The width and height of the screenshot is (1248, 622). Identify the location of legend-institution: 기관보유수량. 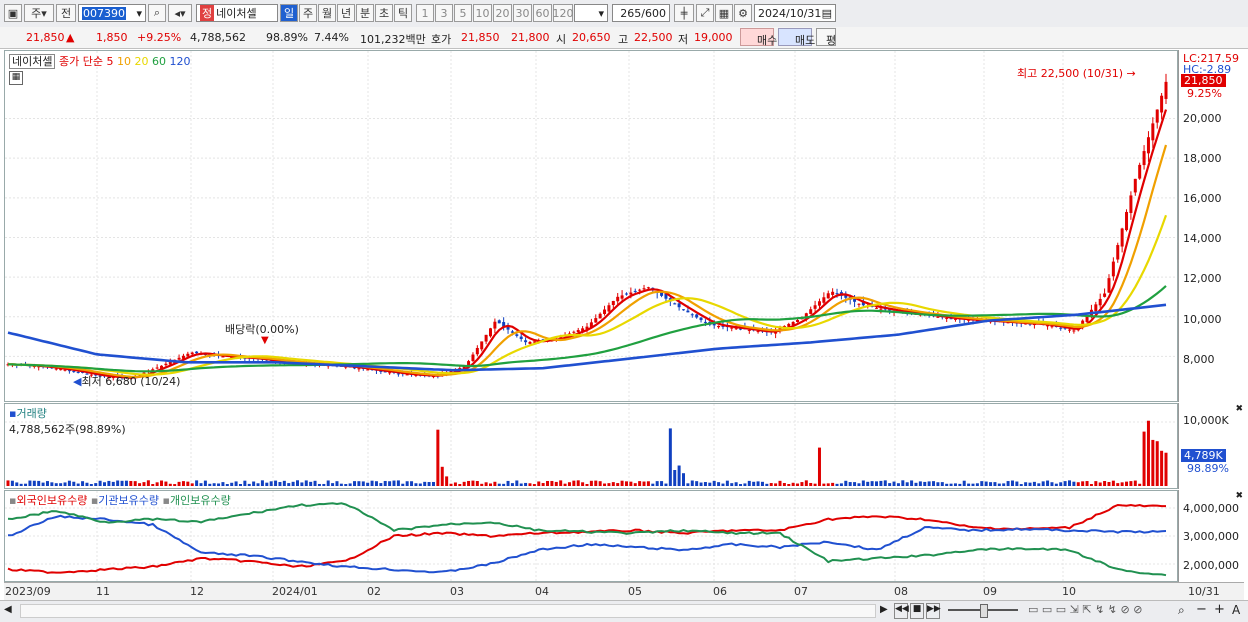
(128, 500).